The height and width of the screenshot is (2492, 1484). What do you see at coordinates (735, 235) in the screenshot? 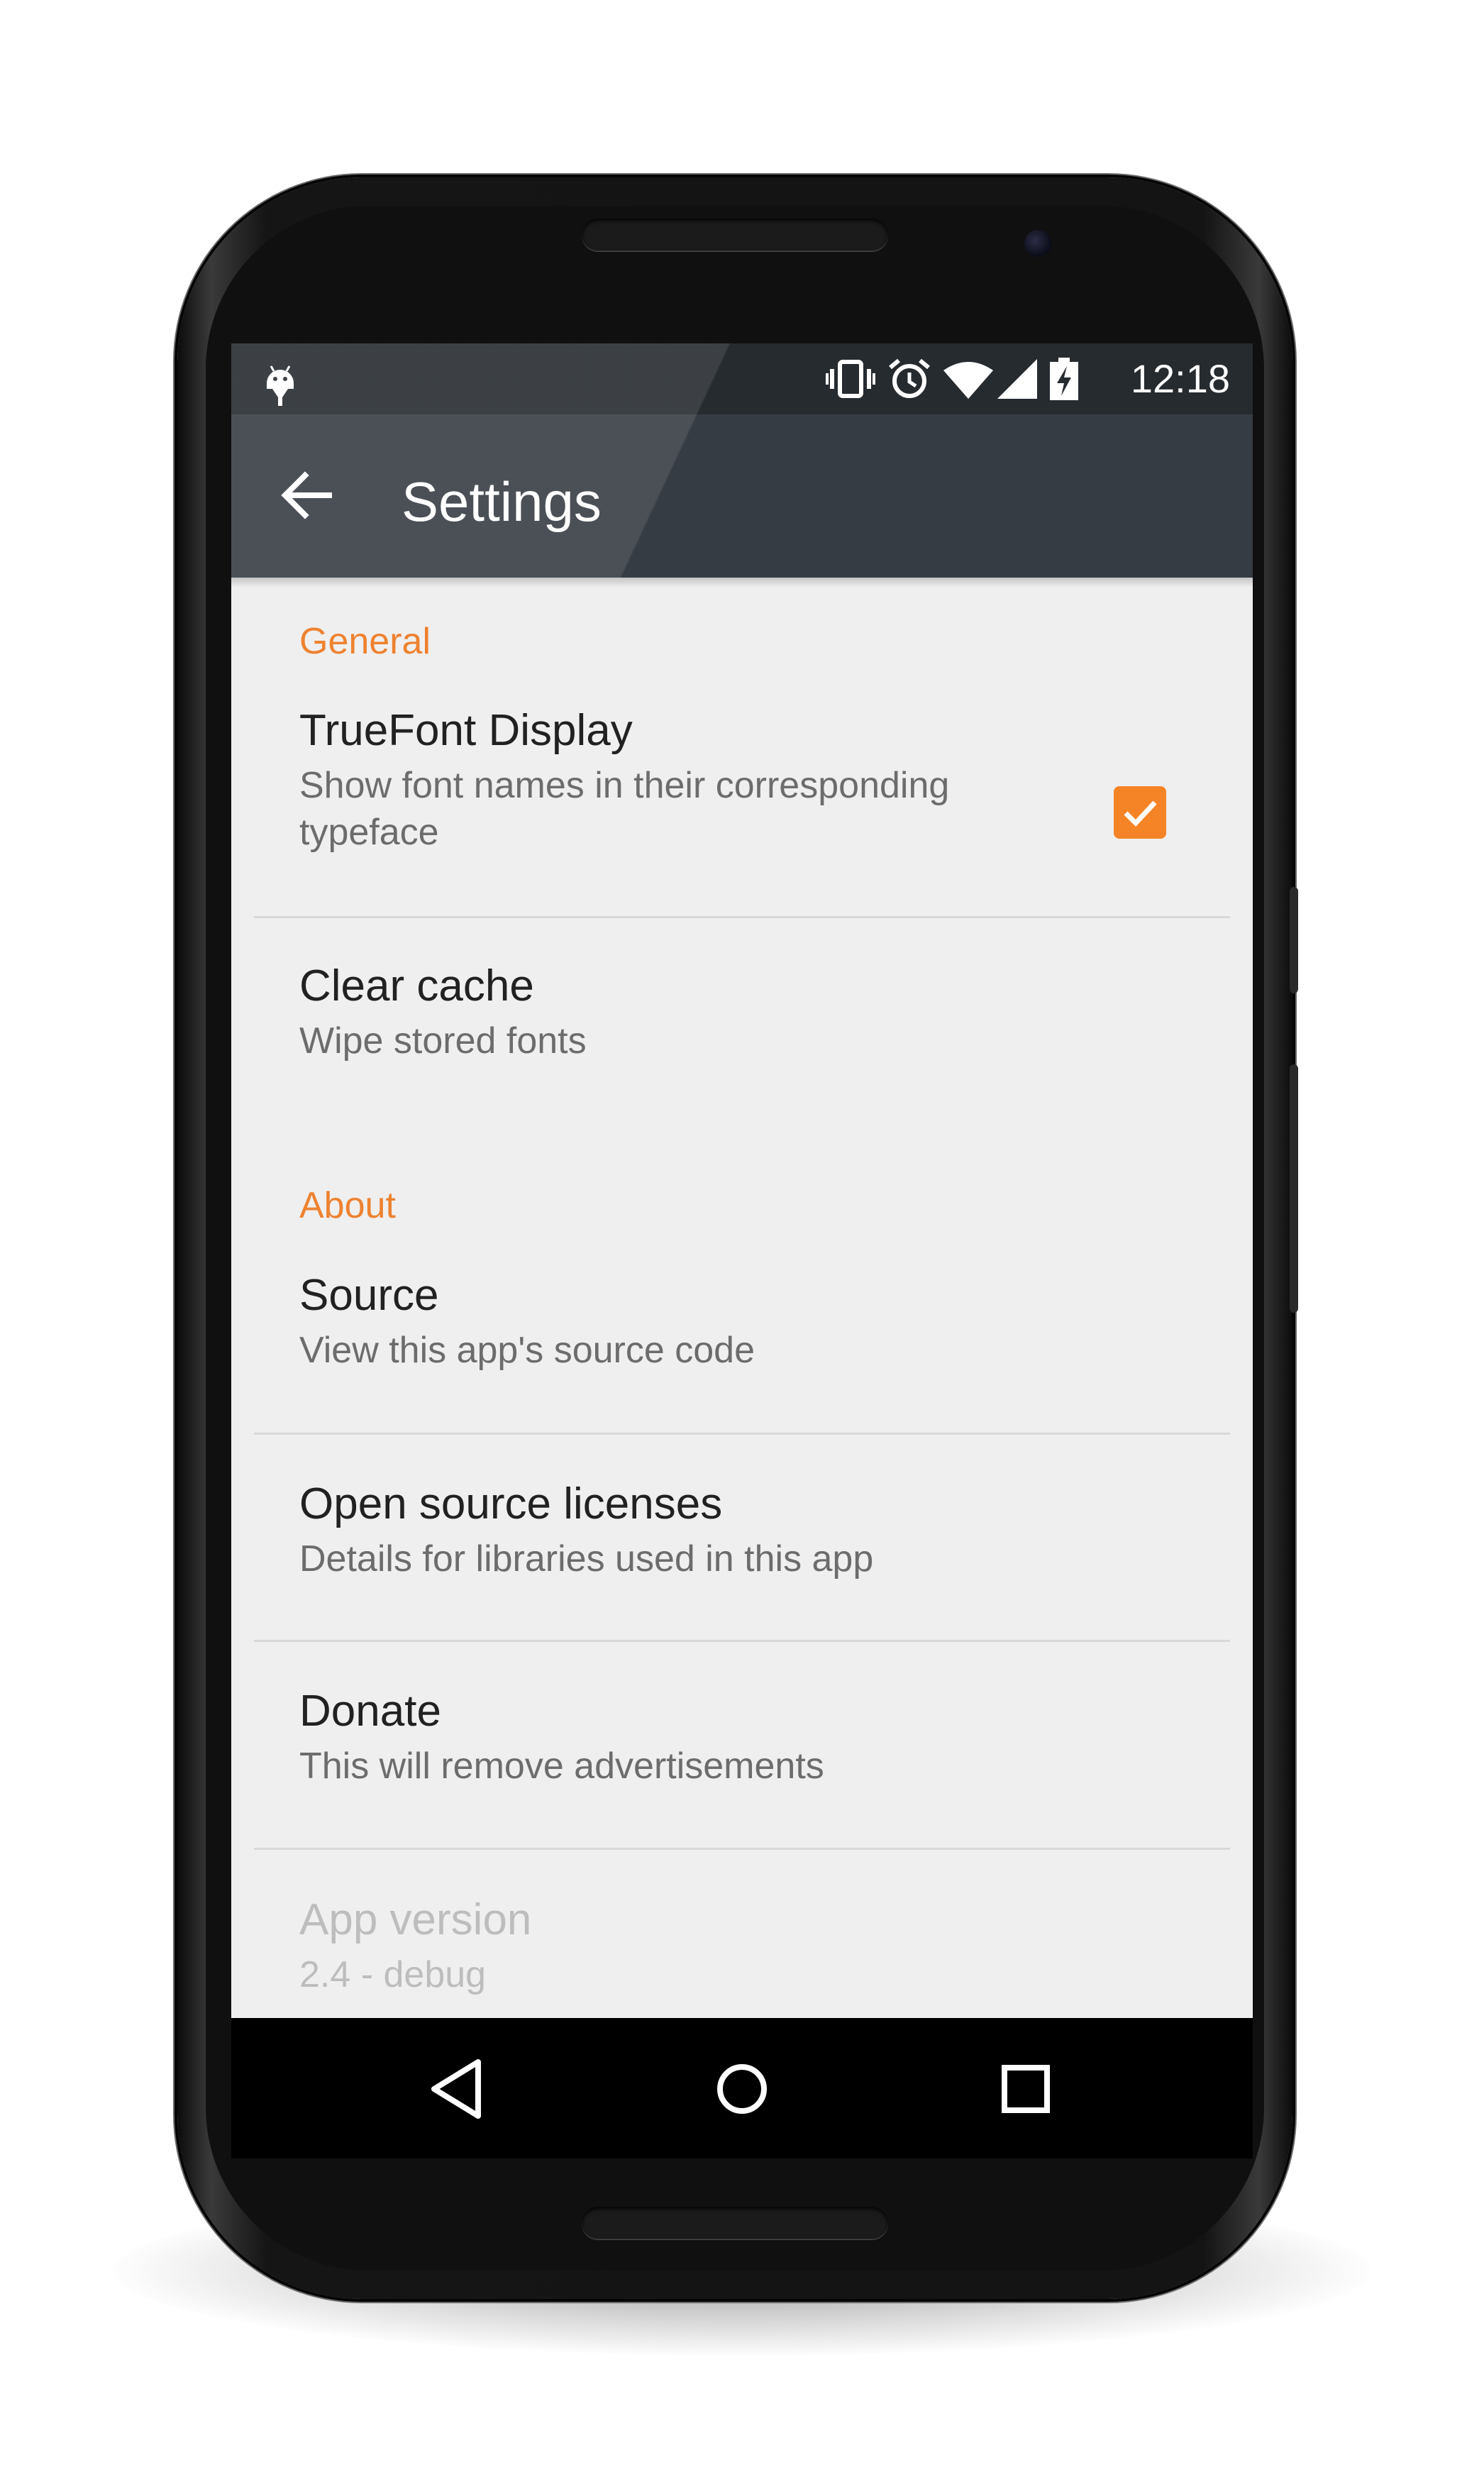
I see `top-speaker-grille` at bounding box center [735, 235].